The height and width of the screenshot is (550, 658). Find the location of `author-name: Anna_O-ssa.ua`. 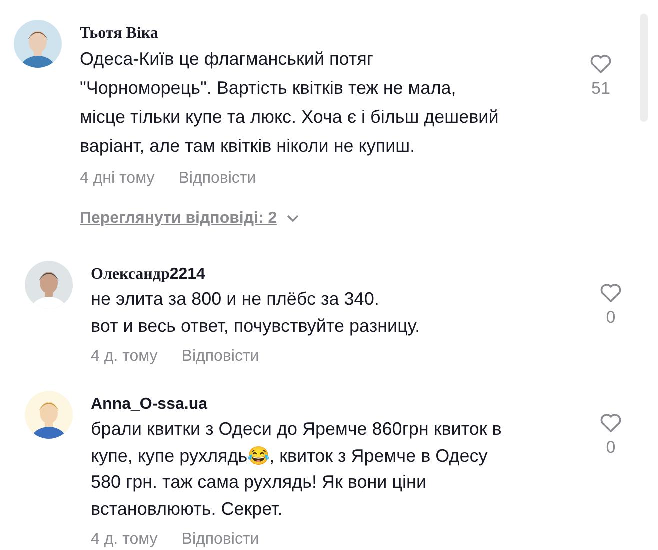

author-name: Anna_O-ssa.ua is located at coordinates (336, 405).